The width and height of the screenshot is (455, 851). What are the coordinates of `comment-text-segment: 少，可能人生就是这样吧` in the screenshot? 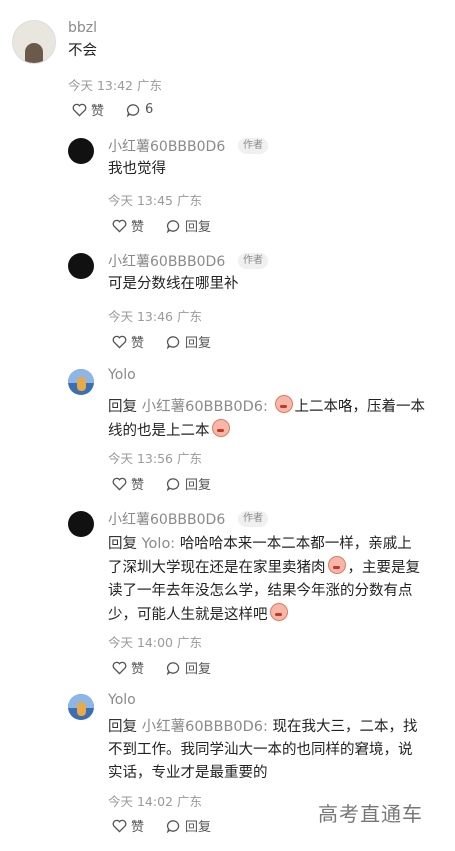 It's located at (188, 615).